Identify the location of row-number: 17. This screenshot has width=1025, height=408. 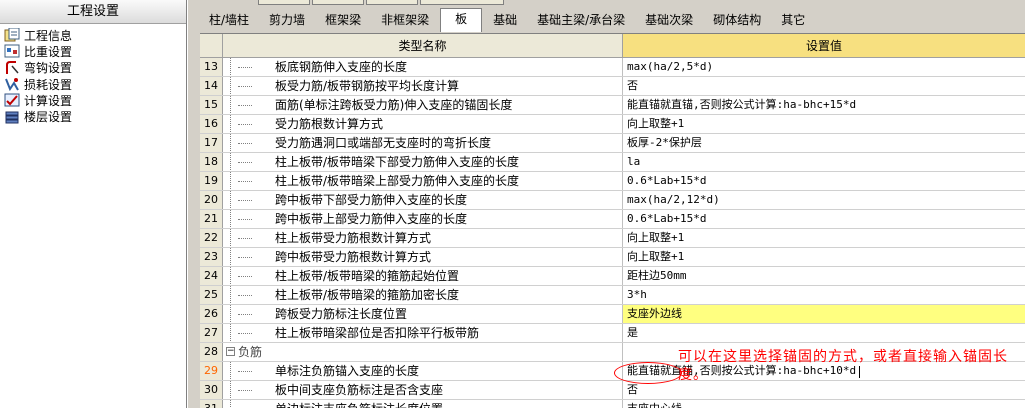
(211, 143).